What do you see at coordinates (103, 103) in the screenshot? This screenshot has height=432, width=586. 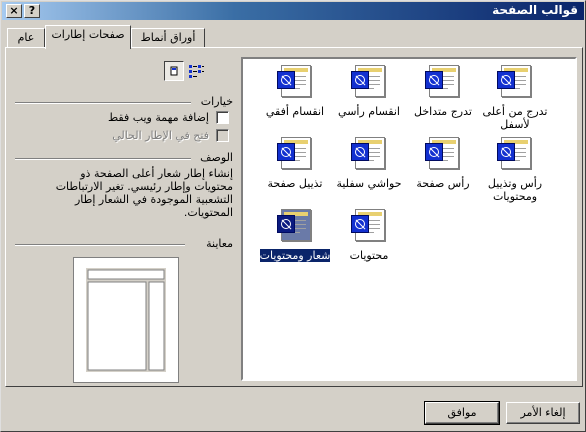 I see `options-divider` at bounding box center [103, 103].